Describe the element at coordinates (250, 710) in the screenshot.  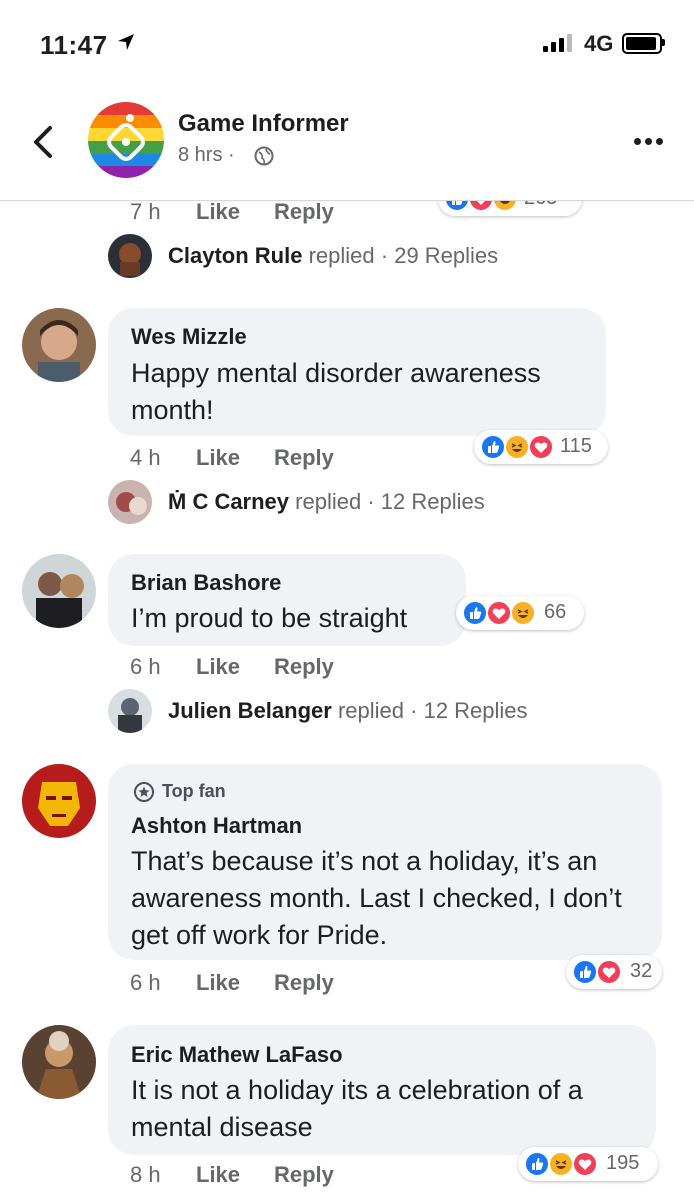
I see `reply-author: Julien Belanger` at that location.